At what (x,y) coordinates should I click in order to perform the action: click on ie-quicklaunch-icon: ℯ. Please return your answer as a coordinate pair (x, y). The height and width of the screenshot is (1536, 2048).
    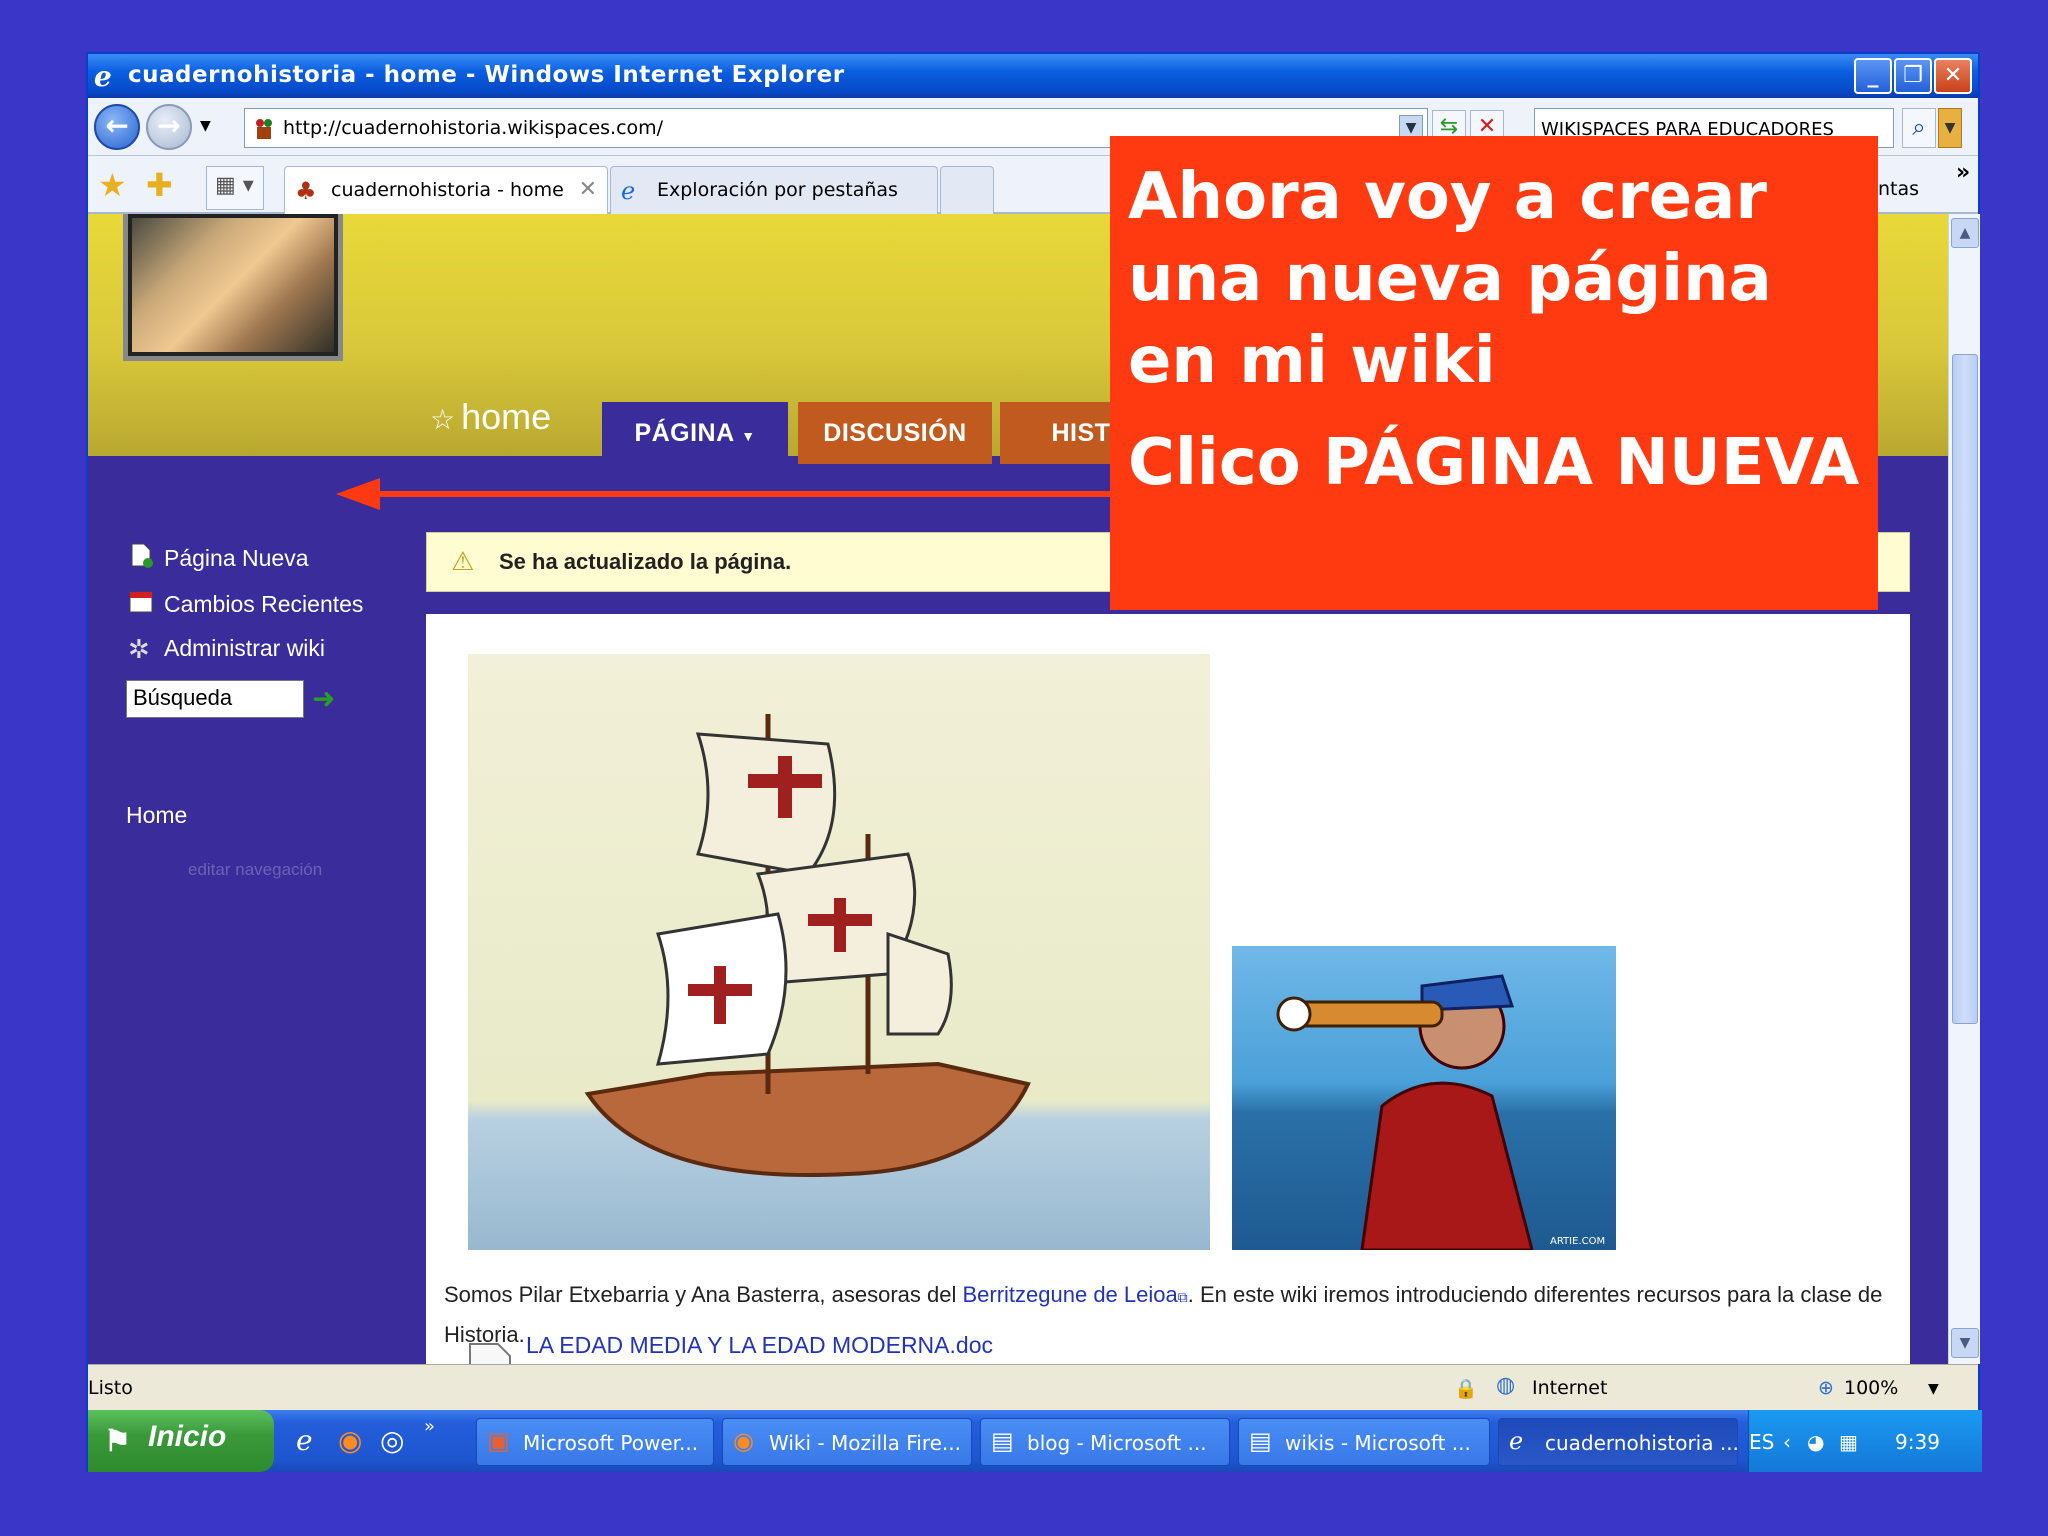
    Looking at the image, I should click on (304, 1440).